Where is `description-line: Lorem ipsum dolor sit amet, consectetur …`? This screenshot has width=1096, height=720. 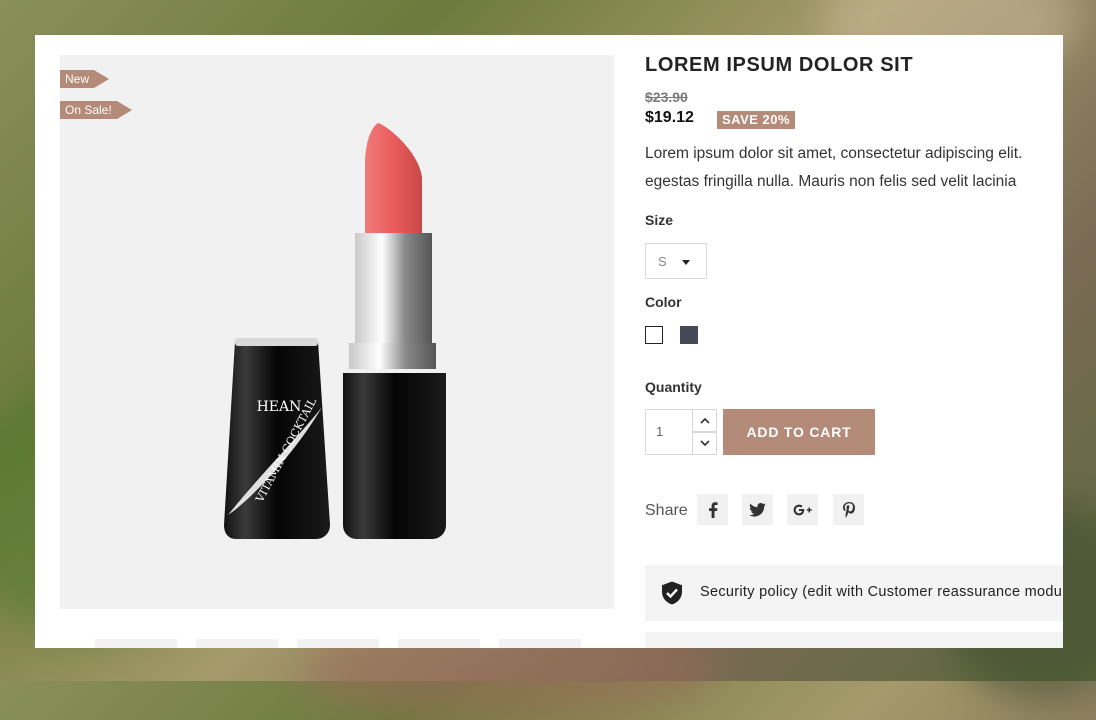
description-line: Lorem ipsum dolor sit amet, consectetur … is located at coordinates (834, 153).